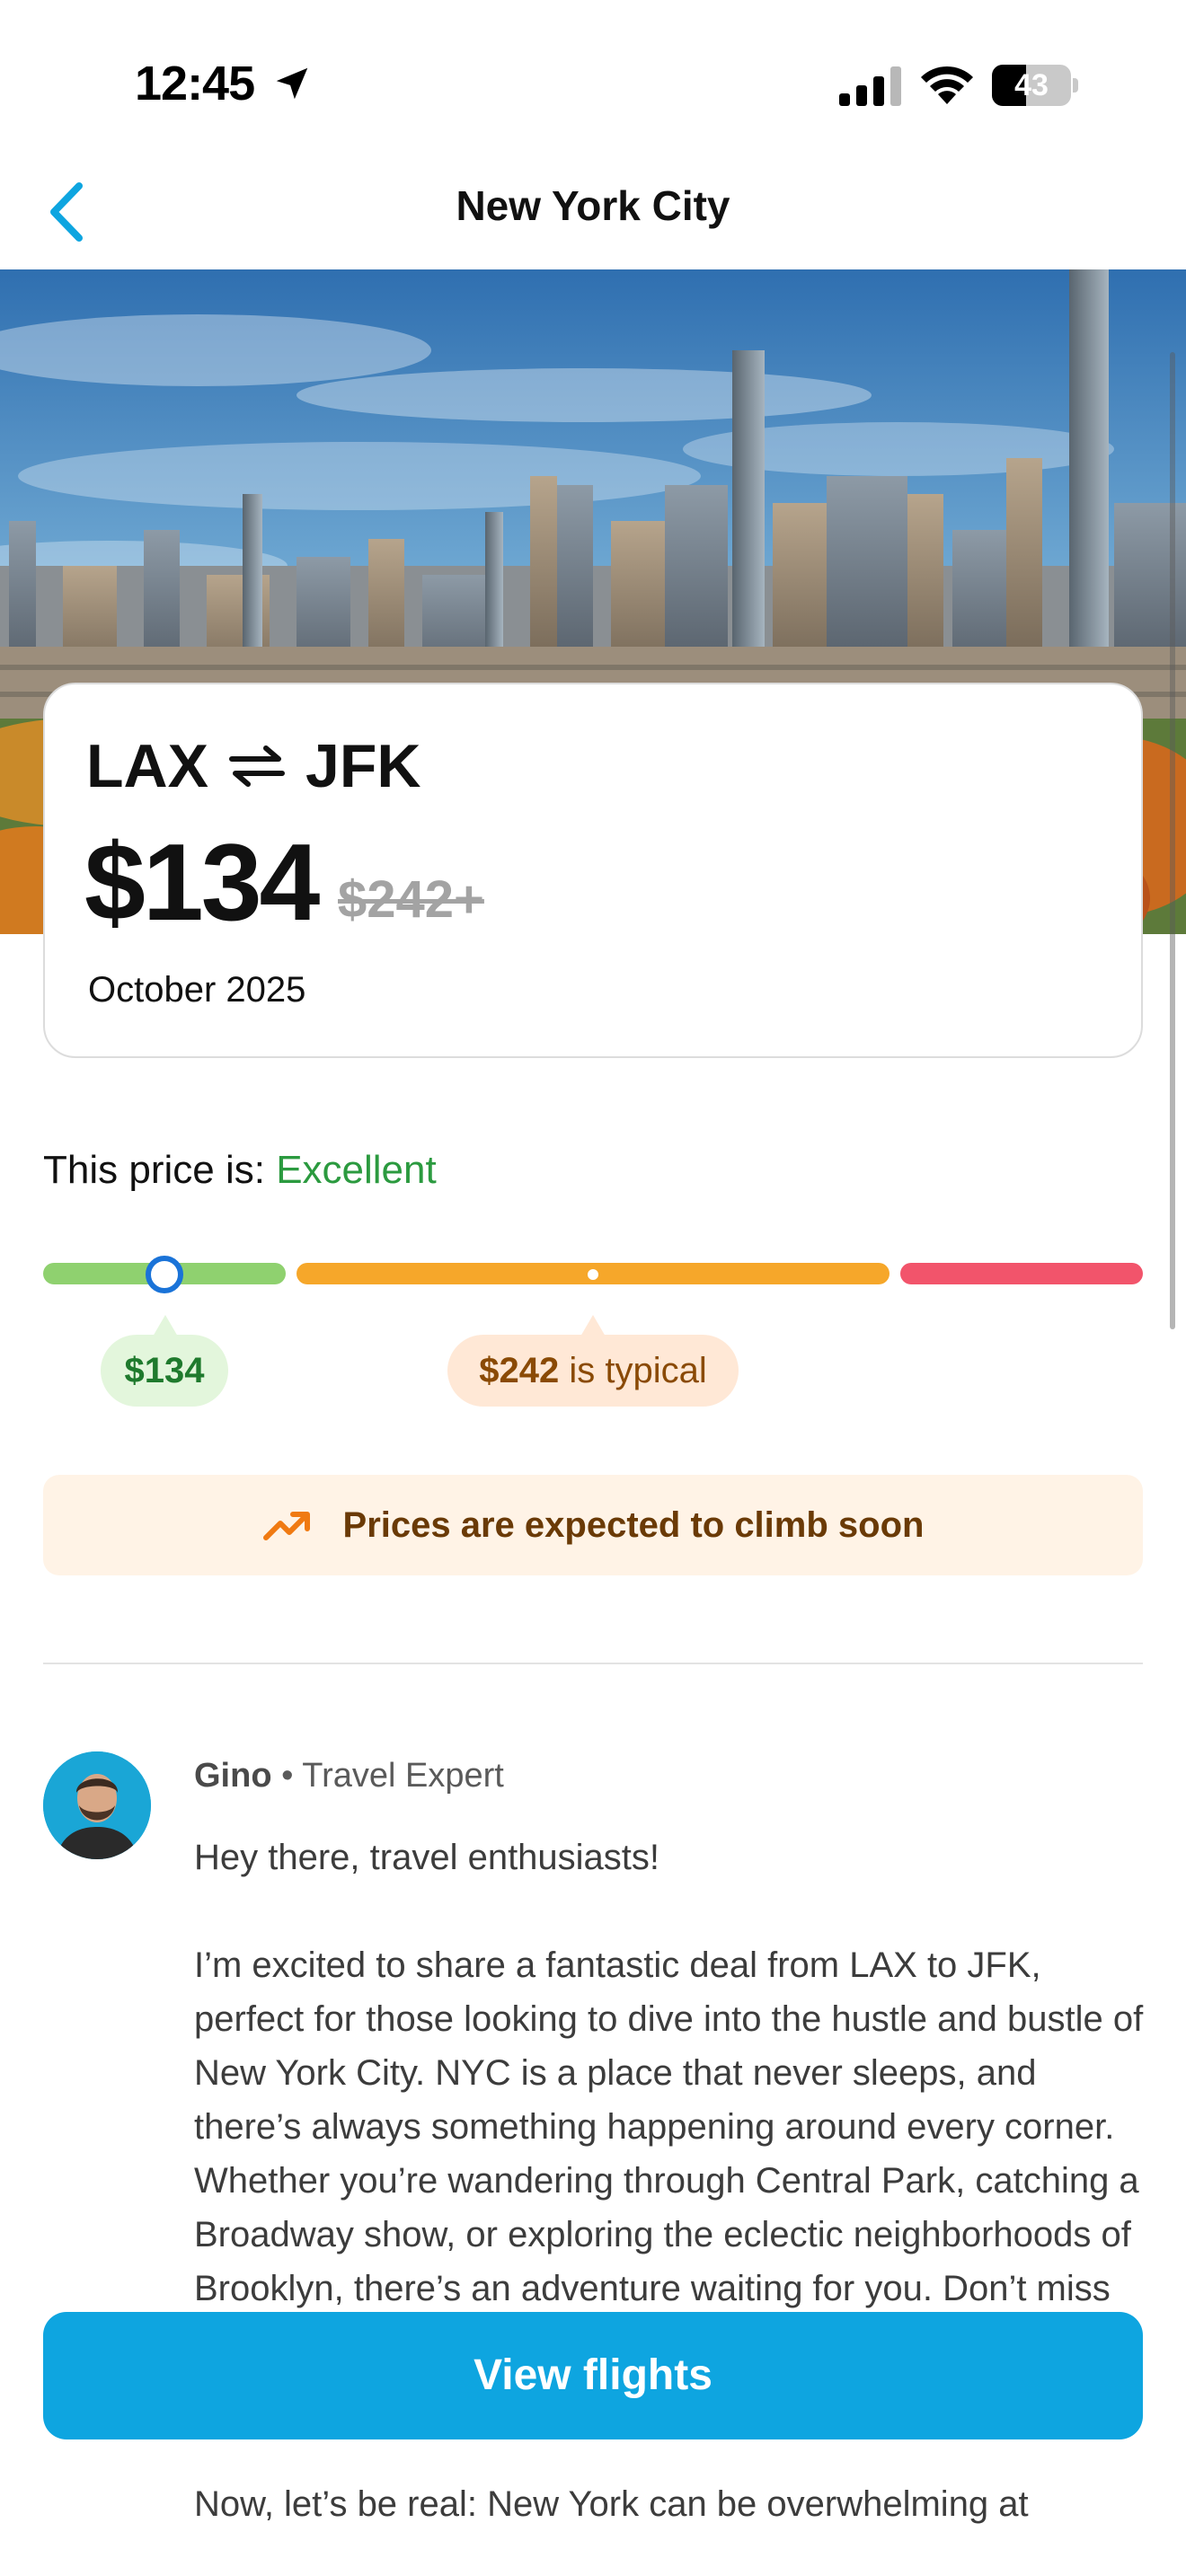 The width and height of the screenshot is (1186, 2576). What do you see at coordinates (593, 1274) in the screenshot?
I see `typical-price-marker` at bounding box center [593, 1274].